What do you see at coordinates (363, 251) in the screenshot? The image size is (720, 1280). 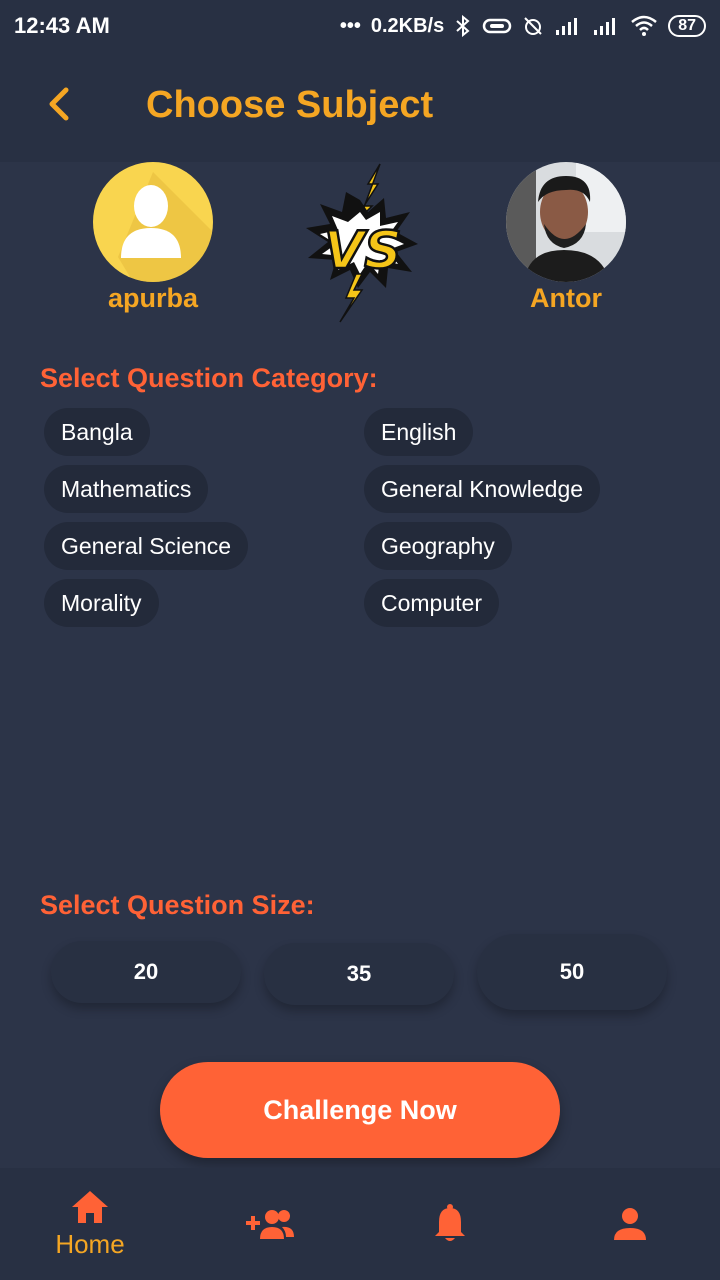 I see `svg-text: VS` at bounding box center [363, 251].